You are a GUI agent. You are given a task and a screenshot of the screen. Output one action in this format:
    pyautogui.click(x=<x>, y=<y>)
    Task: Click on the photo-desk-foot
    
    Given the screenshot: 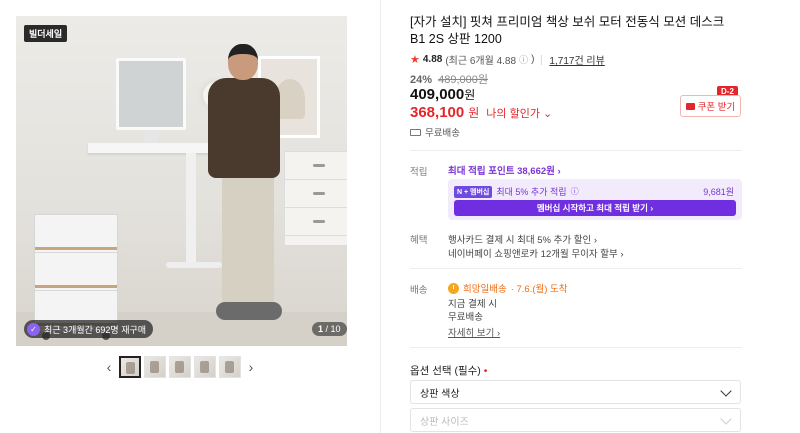 What is the action you would take?
    pyautogui.click(x=194, y=265)
    